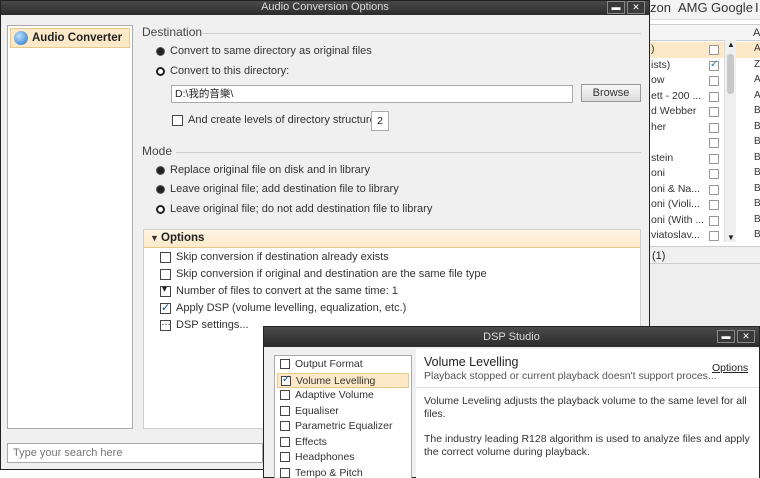 The height and width of the screenshot is (478, 760). What do you see at coordinates (693, 7) in the screenshot?
I see `toolbar-link-amg: AMG` at bounding box center [693, 7].